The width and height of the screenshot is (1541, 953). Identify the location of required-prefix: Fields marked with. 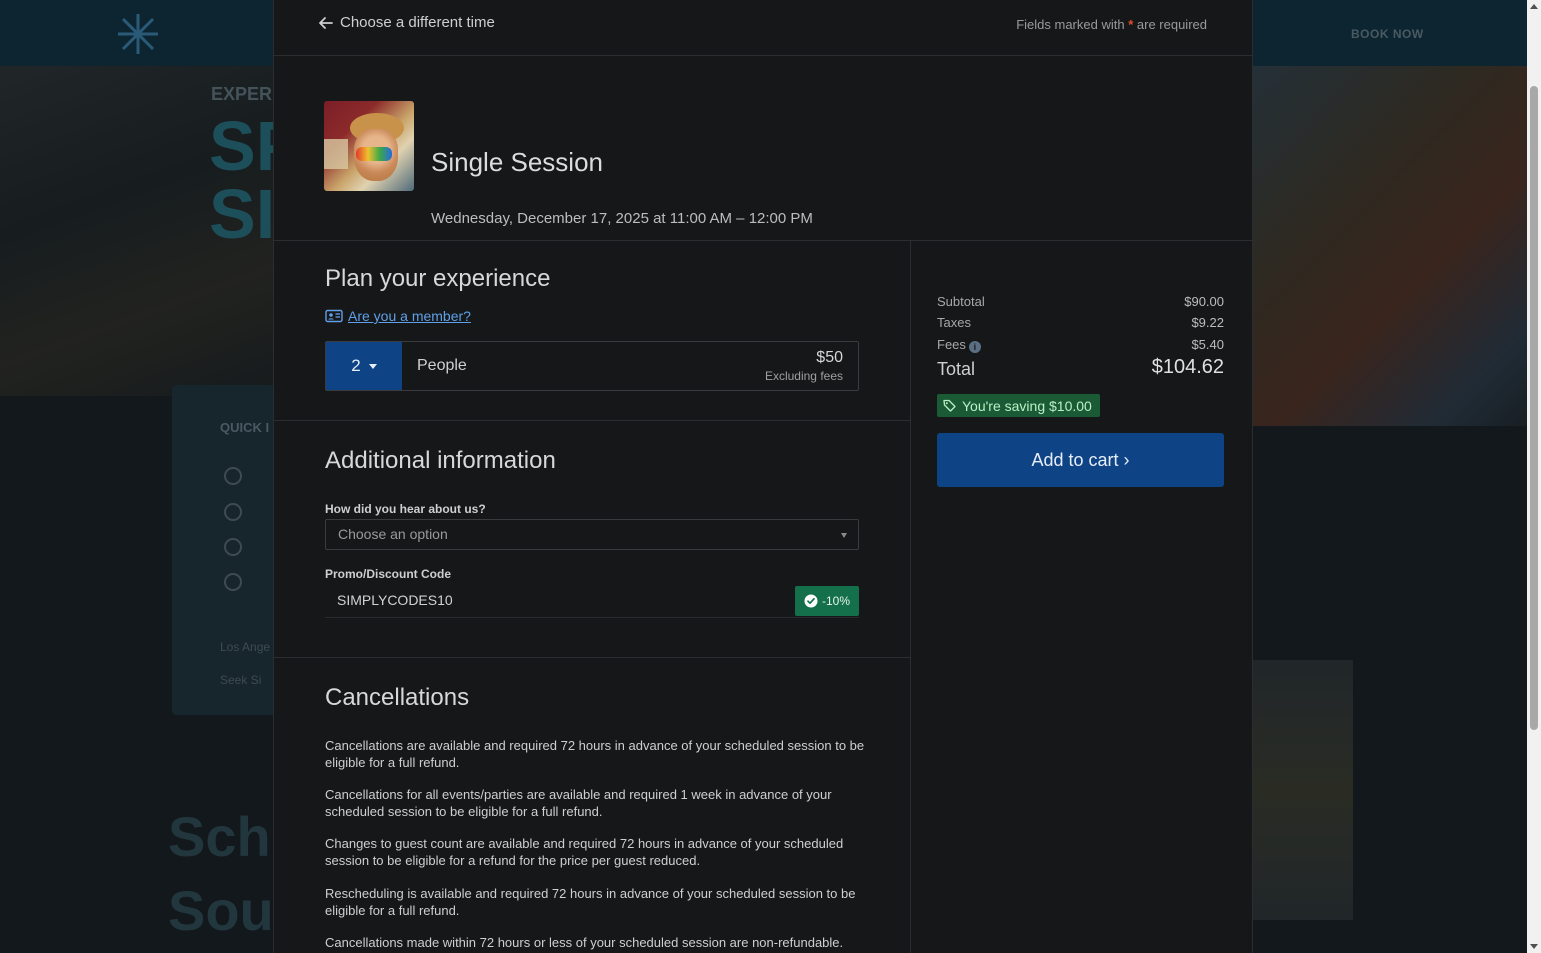
(1070, 24).